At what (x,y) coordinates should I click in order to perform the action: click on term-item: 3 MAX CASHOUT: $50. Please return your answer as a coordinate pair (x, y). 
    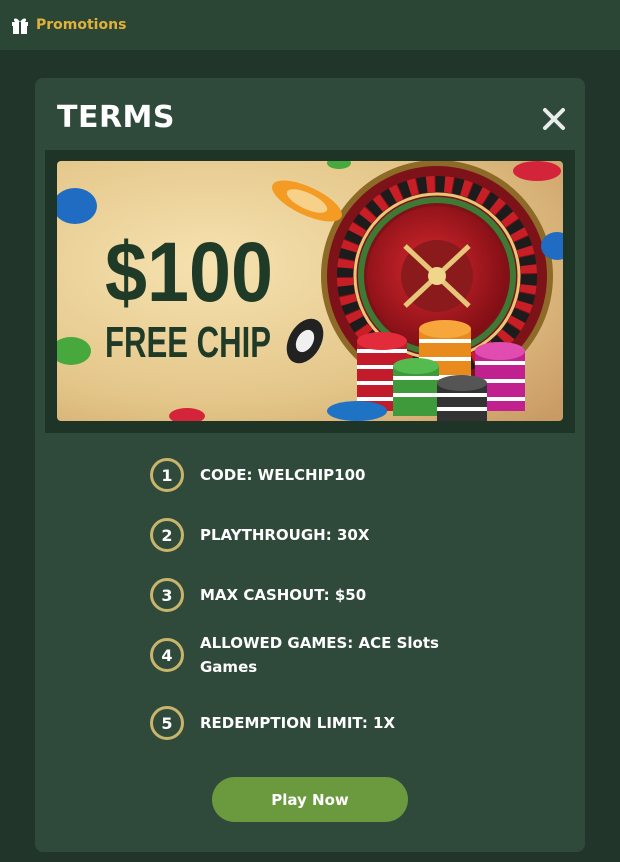
    Looking at the image, I should click on (295, 595).